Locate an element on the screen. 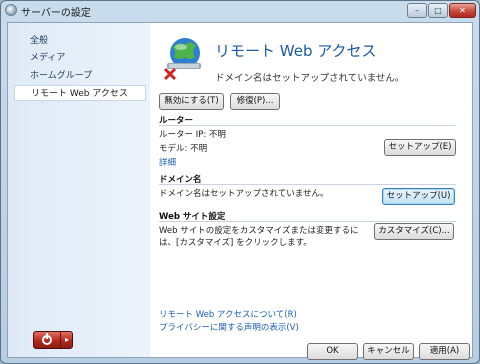 The image size is (480, 364). page-subtitle: ドメイン名はセットアップされていません。 is located at coordinates (310, 78).